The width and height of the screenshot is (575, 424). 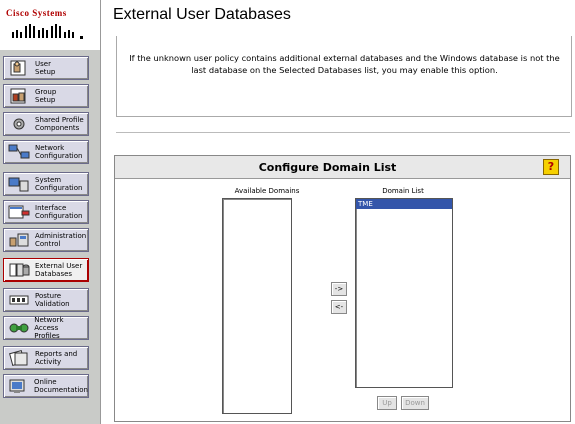 I want to click on page-title: External User Databases, so click(x=202, y=14).